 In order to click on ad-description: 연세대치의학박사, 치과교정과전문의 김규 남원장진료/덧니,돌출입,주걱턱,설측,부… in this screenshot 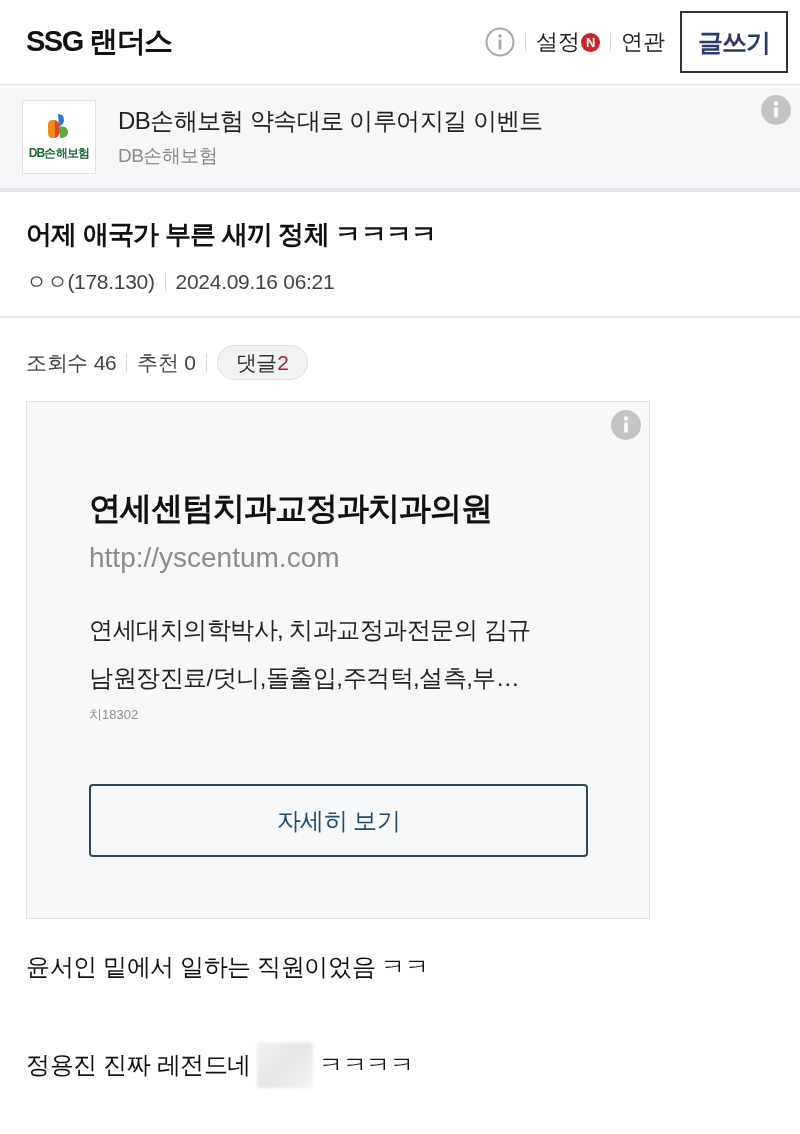, I will do `click(310, 654)`.